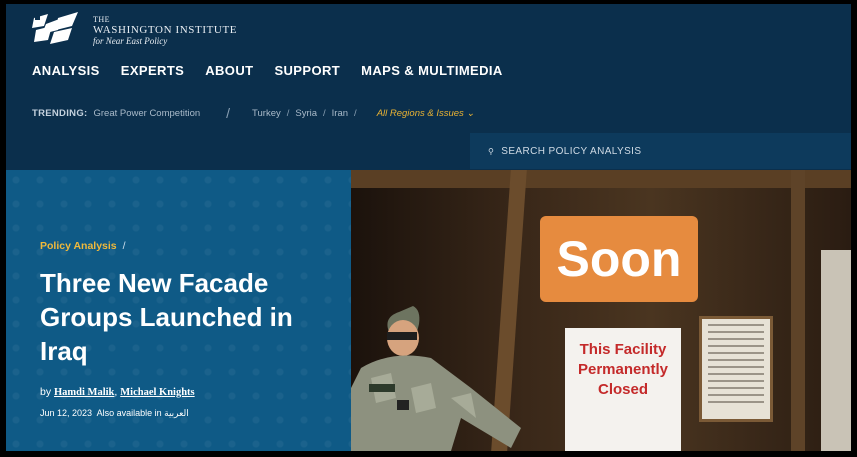  What do you see at coordinates (491, 151) in the screenshot?
I see `search-icon: ⚲` at bounding box center [491, 151].